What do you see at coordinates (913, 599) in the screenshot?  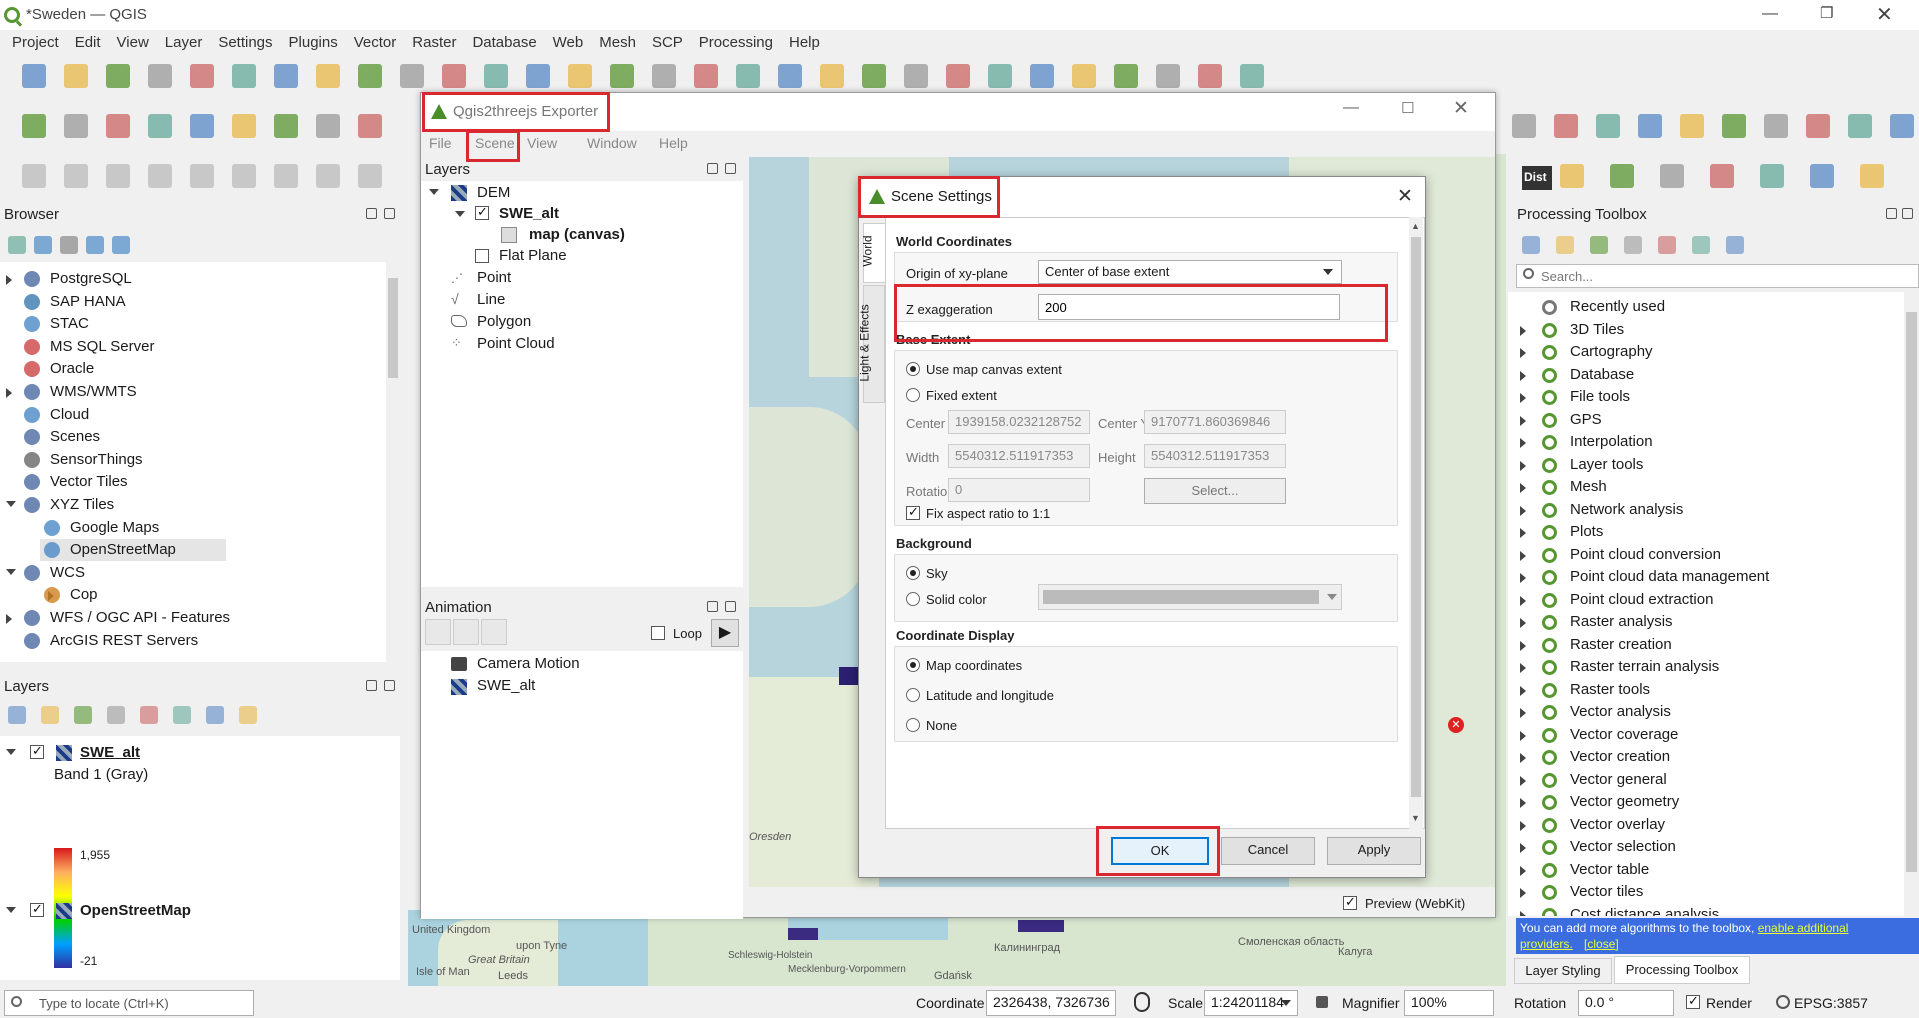 I see `solid-color-radio` at bounding box center [913, 599].